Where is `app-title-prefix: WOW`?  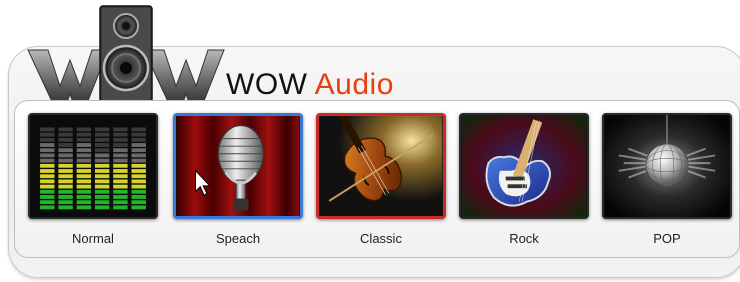
app-title-prefix: WOW is located at coordinates (267, 84).